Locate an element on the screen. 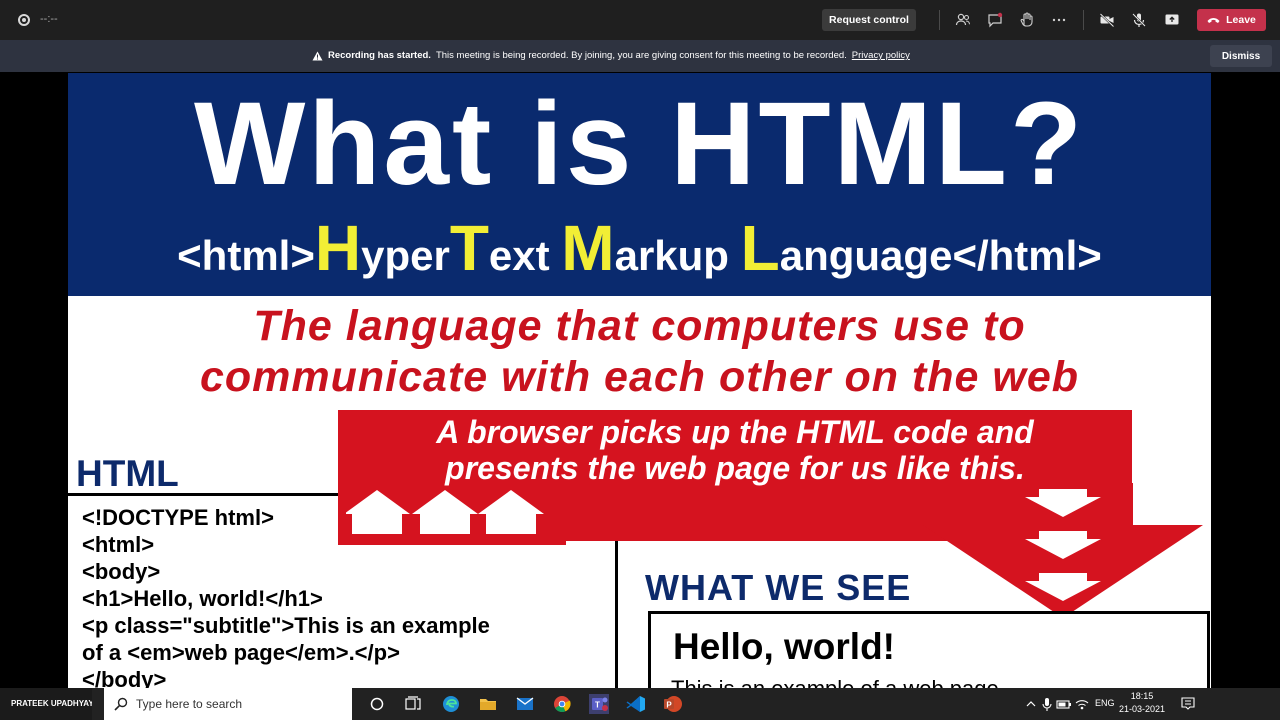 This screenshot has height=720, width=1280. edge-browser-icon is located at coordinates (451, 704).